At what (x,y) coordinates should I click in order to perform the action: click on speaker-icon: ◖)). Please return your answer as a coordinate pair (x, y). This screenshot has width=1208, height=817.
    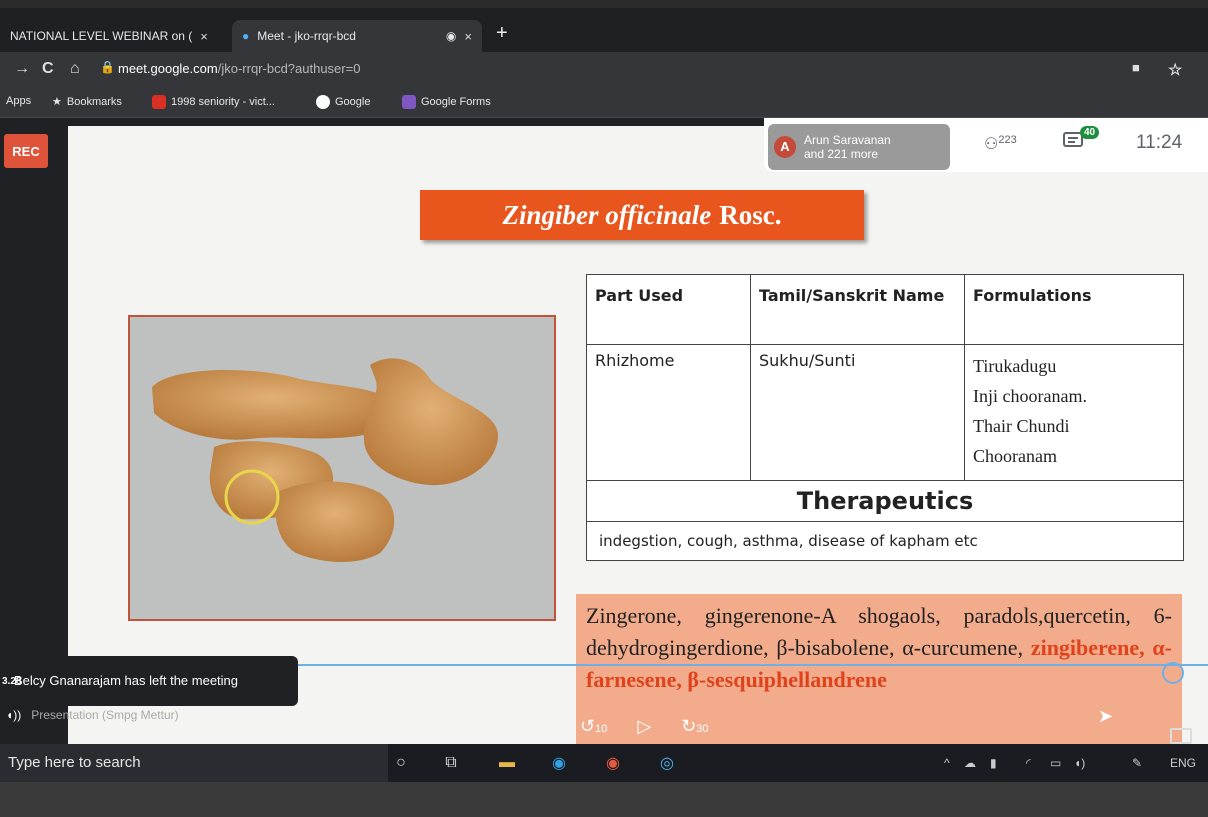
    Looking at the image, I should click on (14, 715).